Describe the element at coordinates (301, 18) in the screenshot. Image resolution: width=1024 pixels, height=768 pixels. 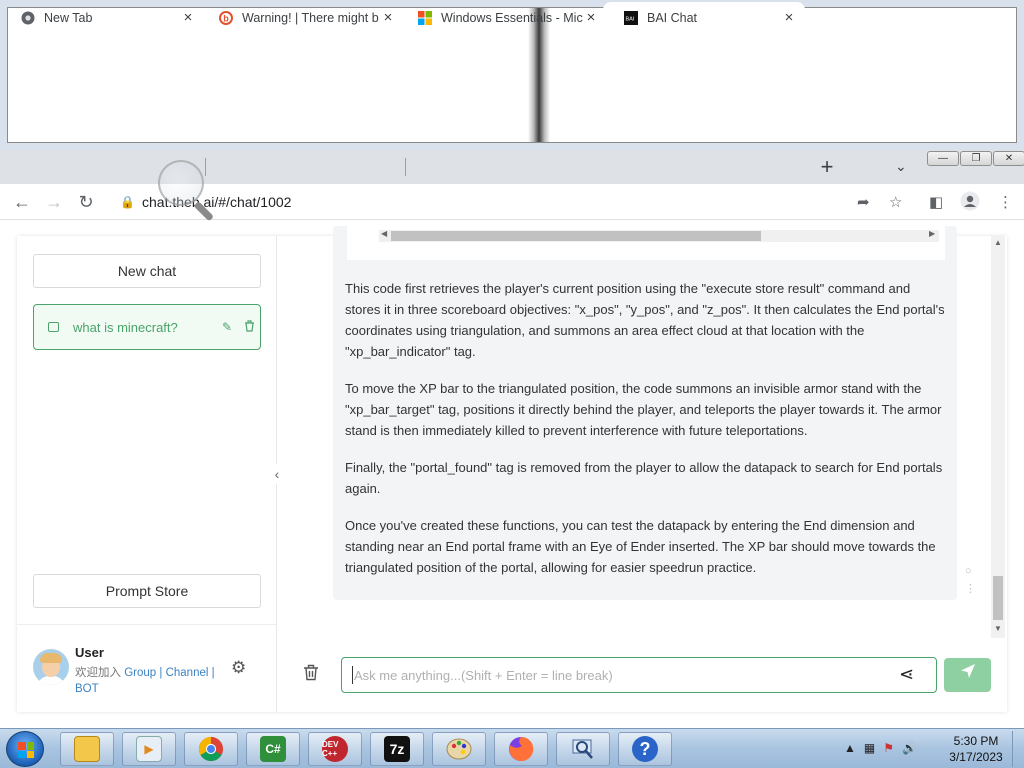
I see `tab-warning: b Warning! | There might b ×` at that location.